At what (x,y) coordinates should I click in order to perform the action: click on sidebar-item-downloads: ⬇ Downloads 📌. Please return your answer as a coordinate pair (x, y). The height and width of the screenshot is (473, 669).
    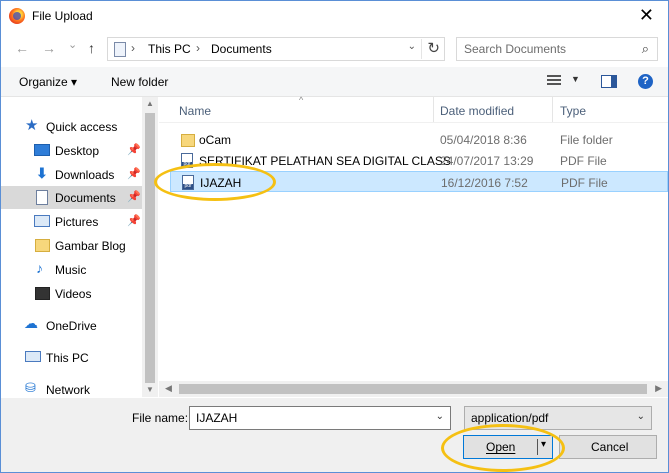
    Looking at the image, I should click on (71, 174).